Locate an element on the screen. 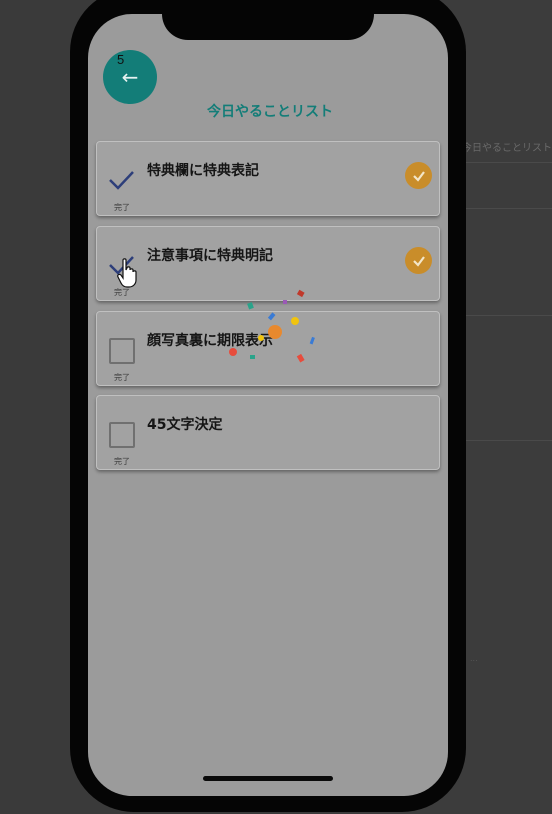  checkmark-icon is located at coordinates (122, 179).